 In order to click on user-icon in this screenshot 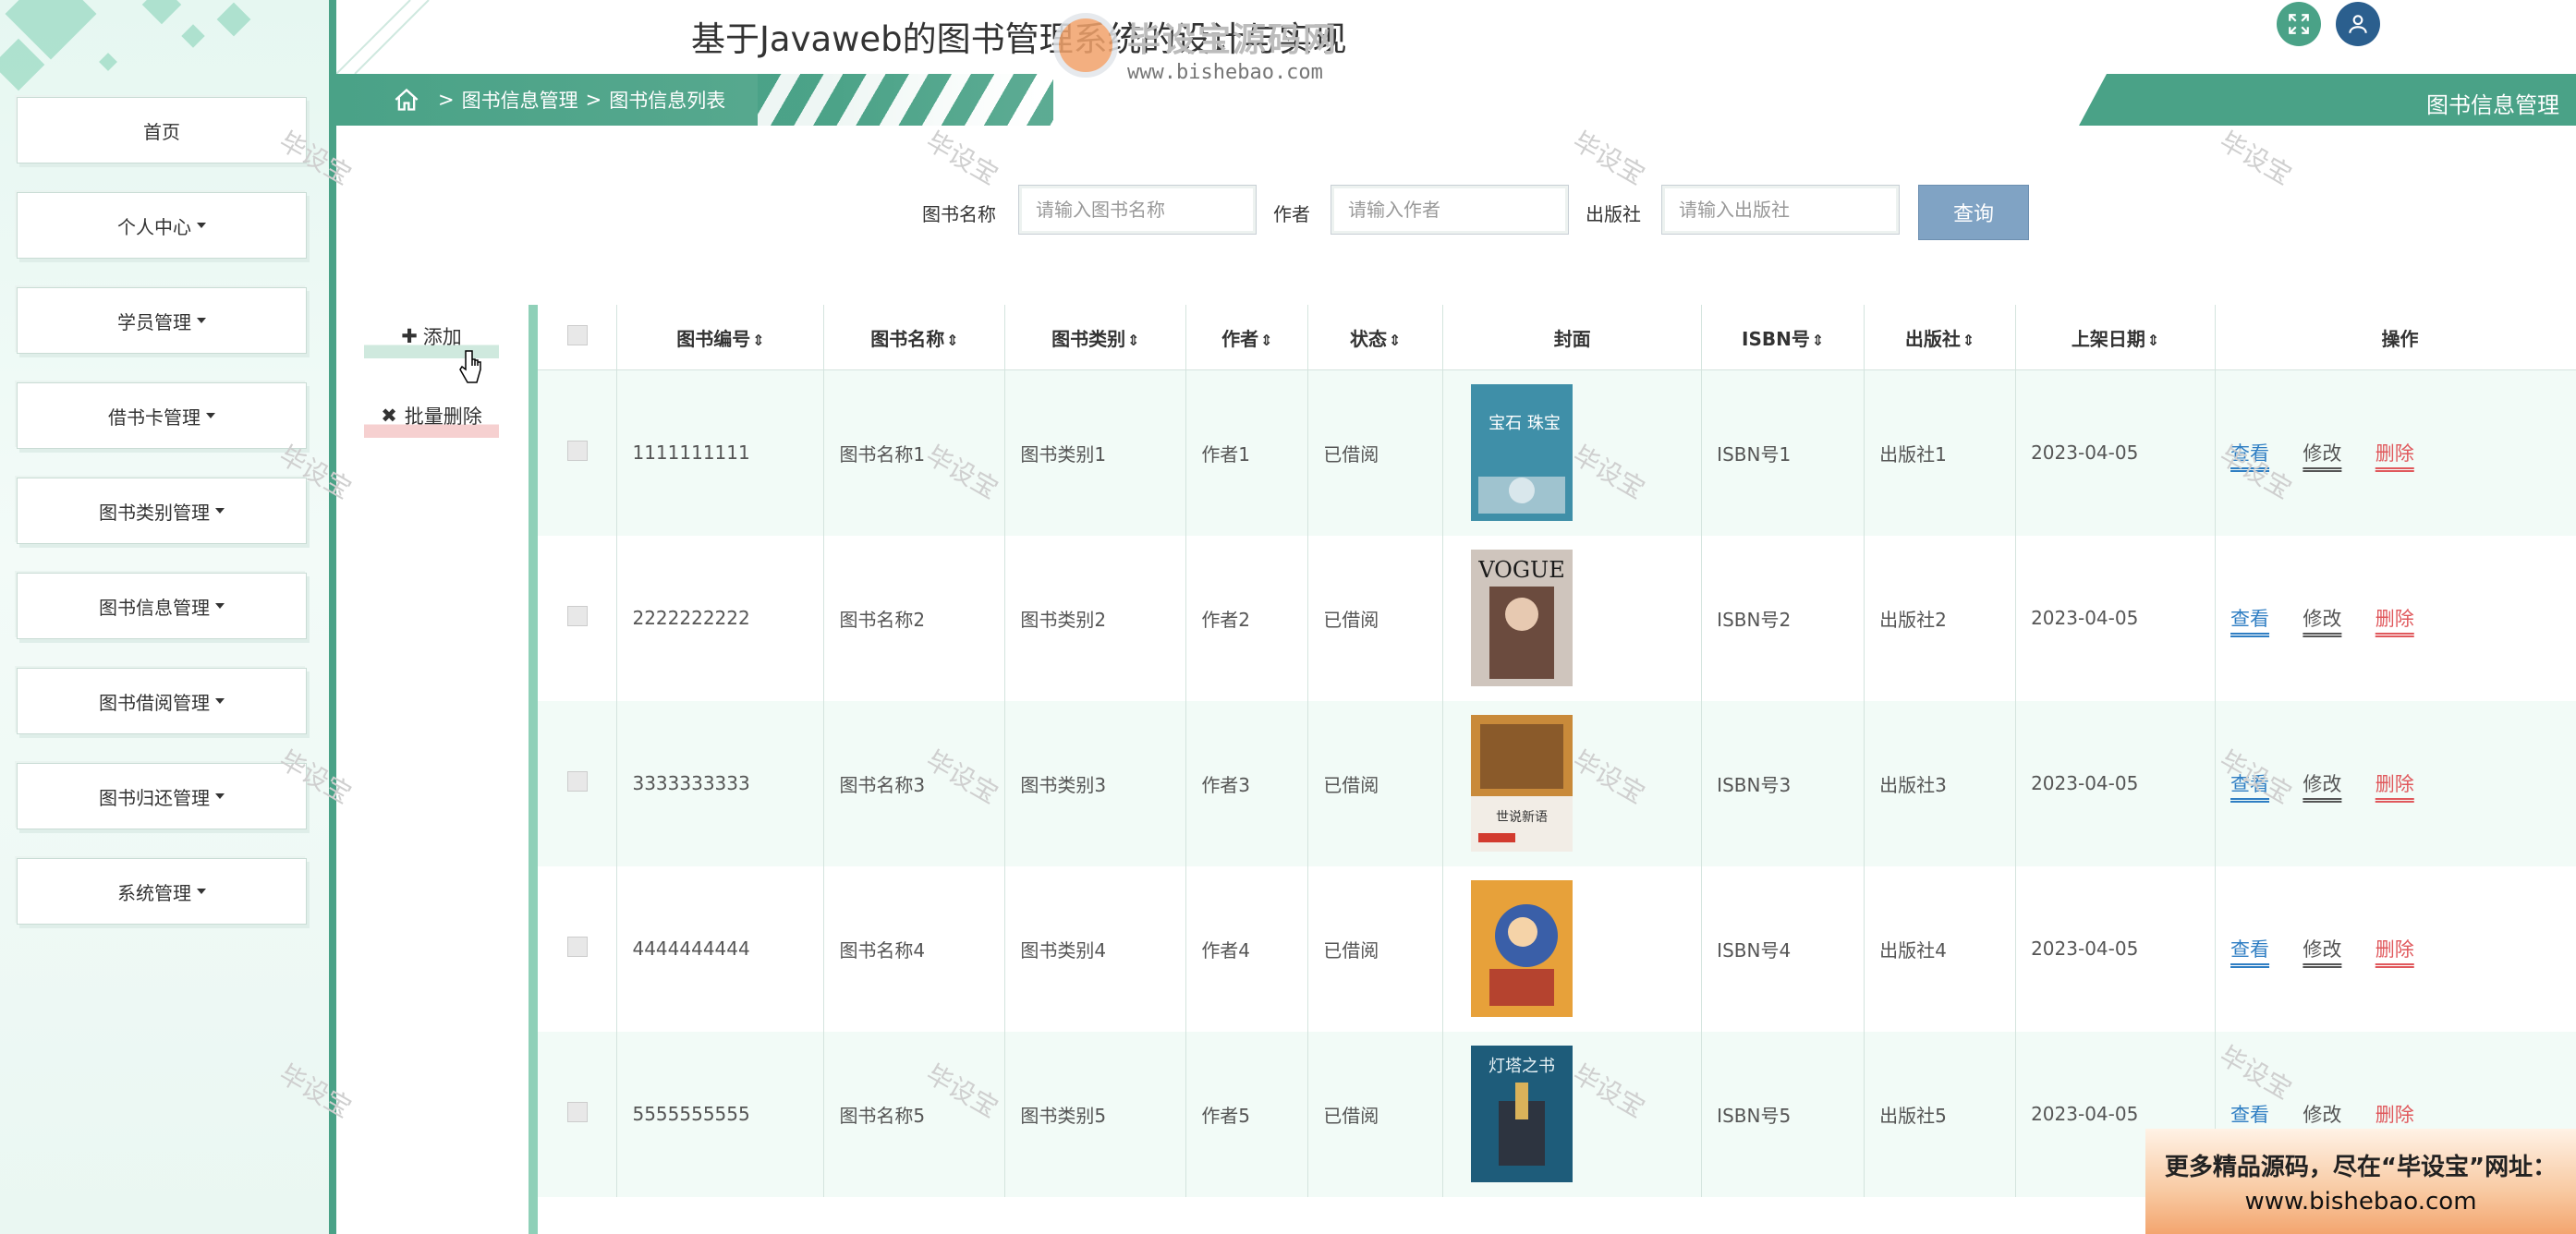, I will do `click(2358, 24)`.